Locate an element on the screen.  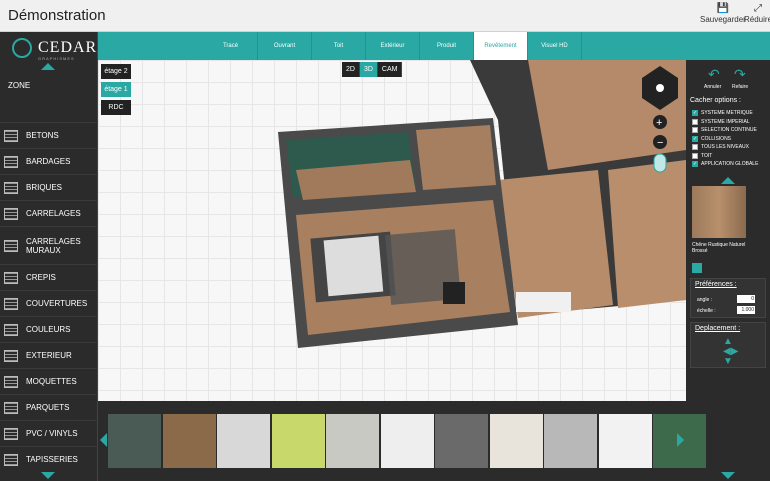
scroll-up-arrow-icon is located at coordinates (48, 66).